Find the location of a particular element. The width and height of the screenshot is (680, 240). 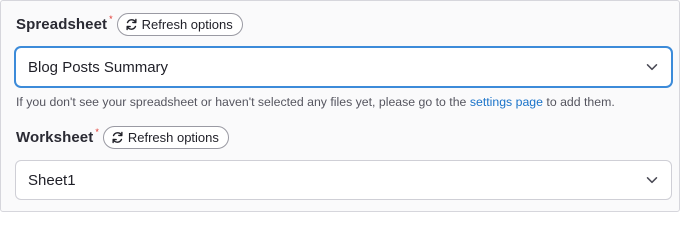

settings-page-link: settings page is located at coordinates (506, 102).